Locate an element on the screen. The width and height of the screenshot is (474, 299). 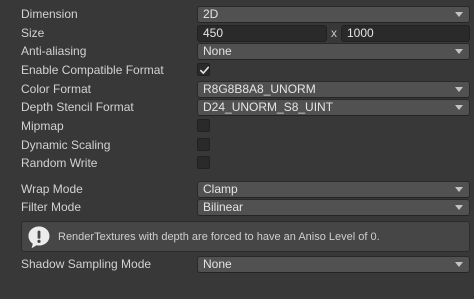
anti-aliasing-row: Anti-aliasing None is located at coordinates (237, 51).